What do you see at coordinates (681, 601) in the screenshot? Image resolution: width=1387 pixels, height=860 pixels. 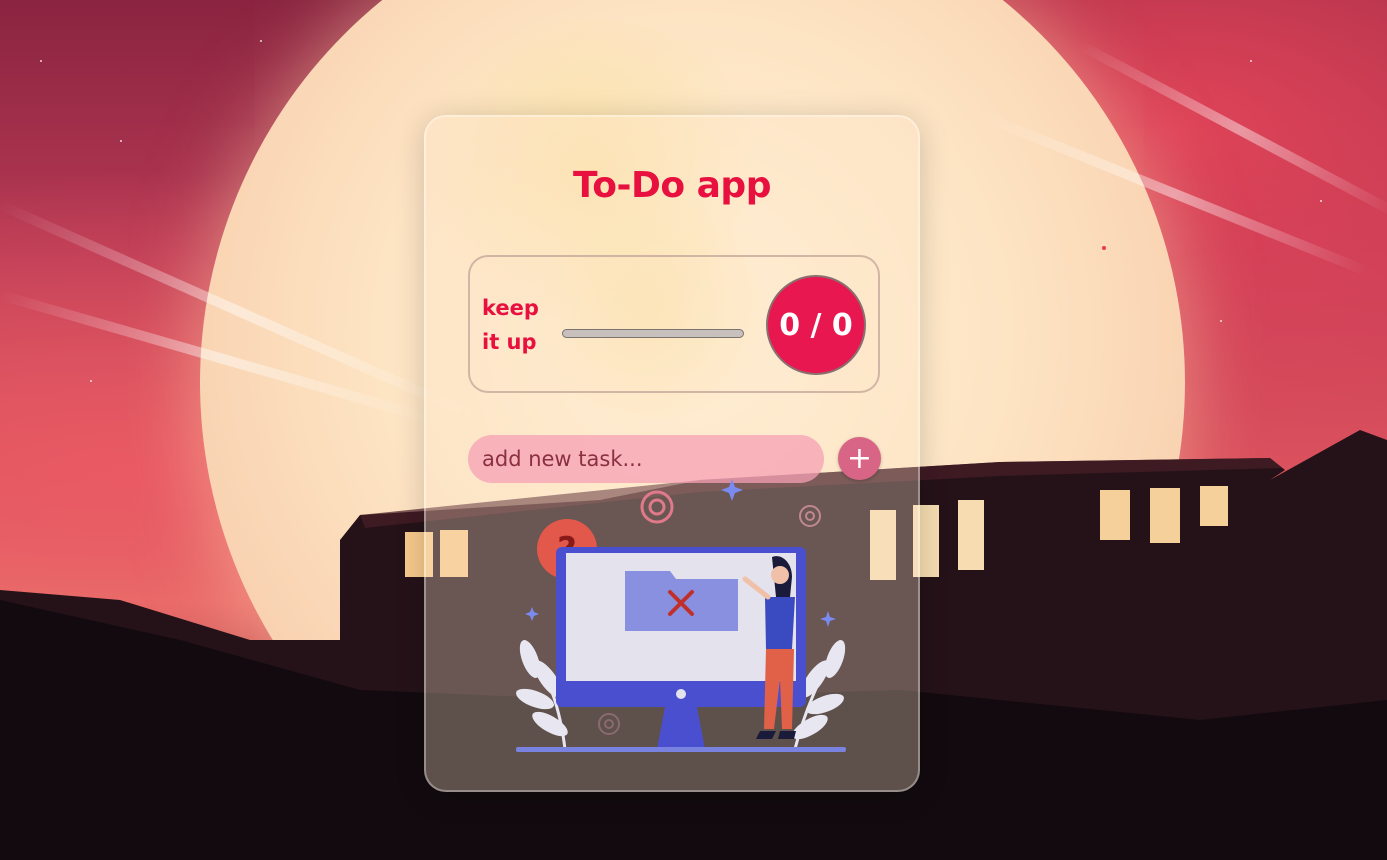 I see `folder-icon` at bounding box center [681, 601].